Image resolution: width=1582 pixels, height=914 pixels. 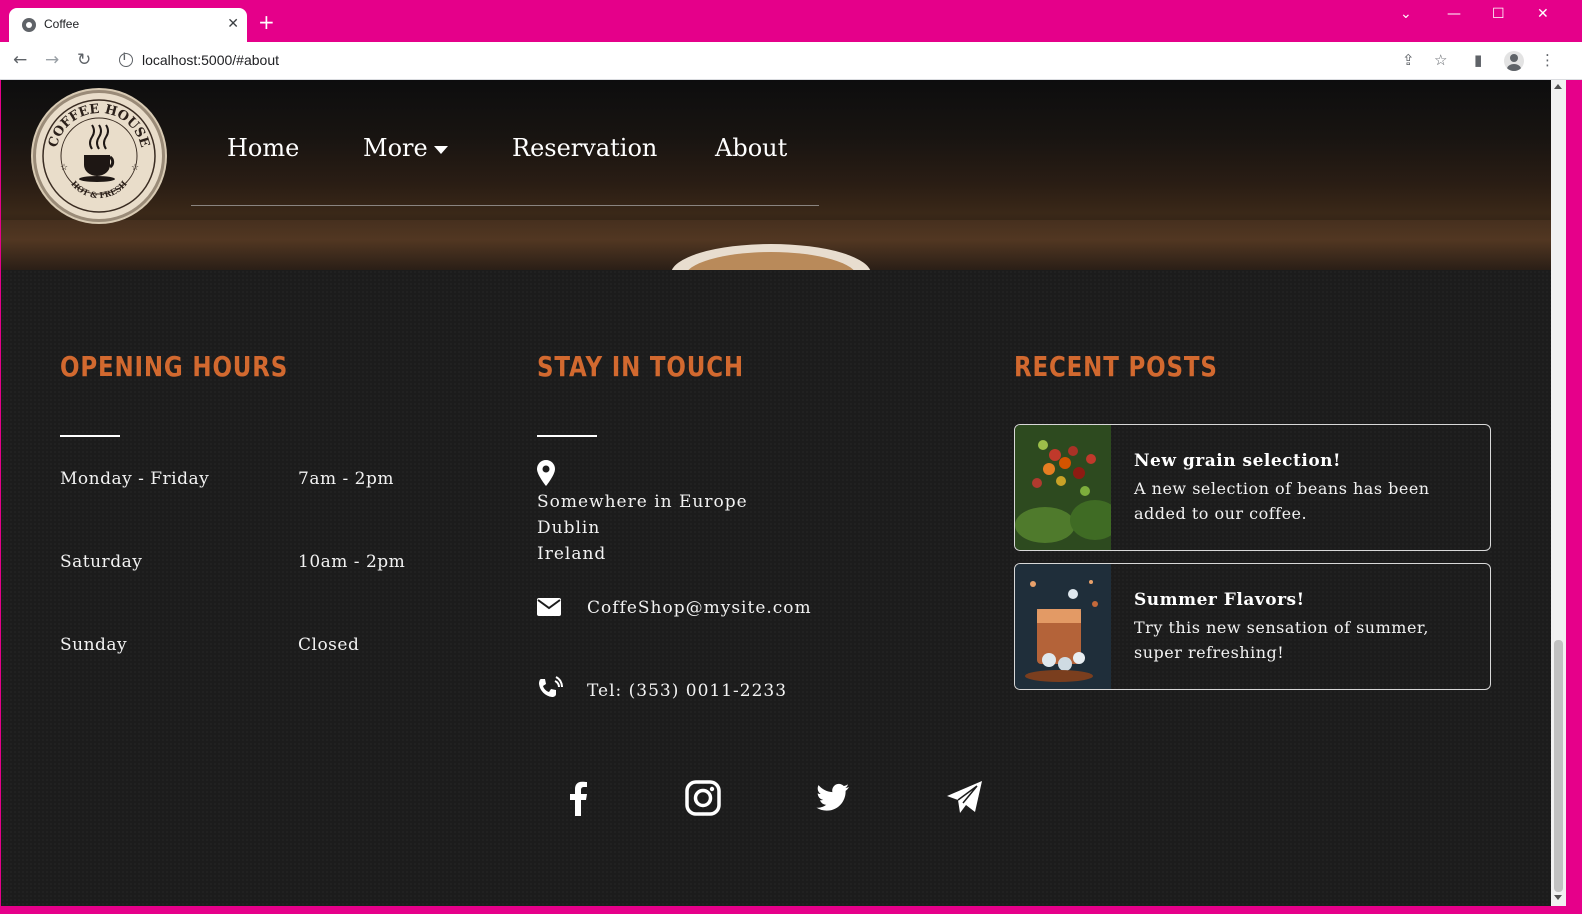 What do you see at coordinates (101, 562) in the screenshot?
I see `hours-day: Saturday` at bounding box center [101, 562].